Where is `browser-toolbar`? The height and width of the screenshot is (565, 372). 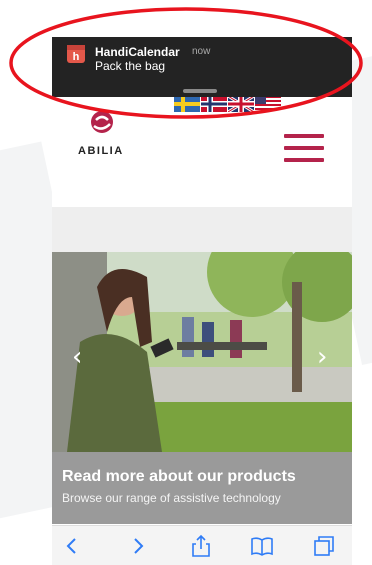
browser-toolbar is located at coordinates (202, 545).